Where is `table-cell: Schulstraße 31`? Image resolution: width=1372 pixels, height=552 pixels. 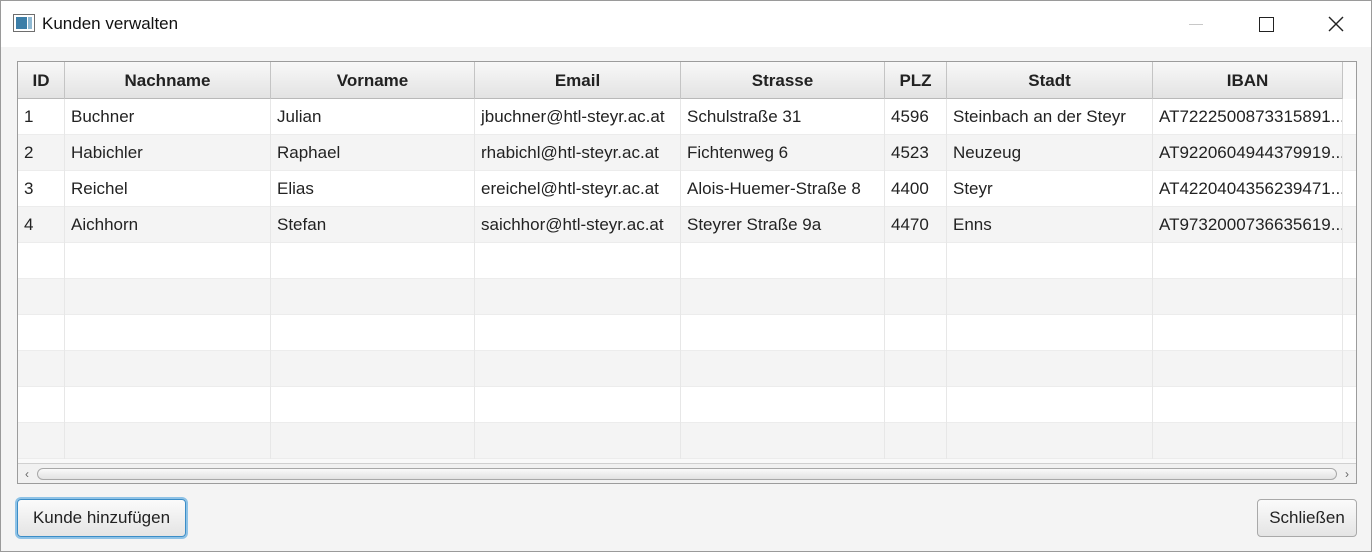 table-cell: Schulstraße 31 is located at coordinates (783, 117).